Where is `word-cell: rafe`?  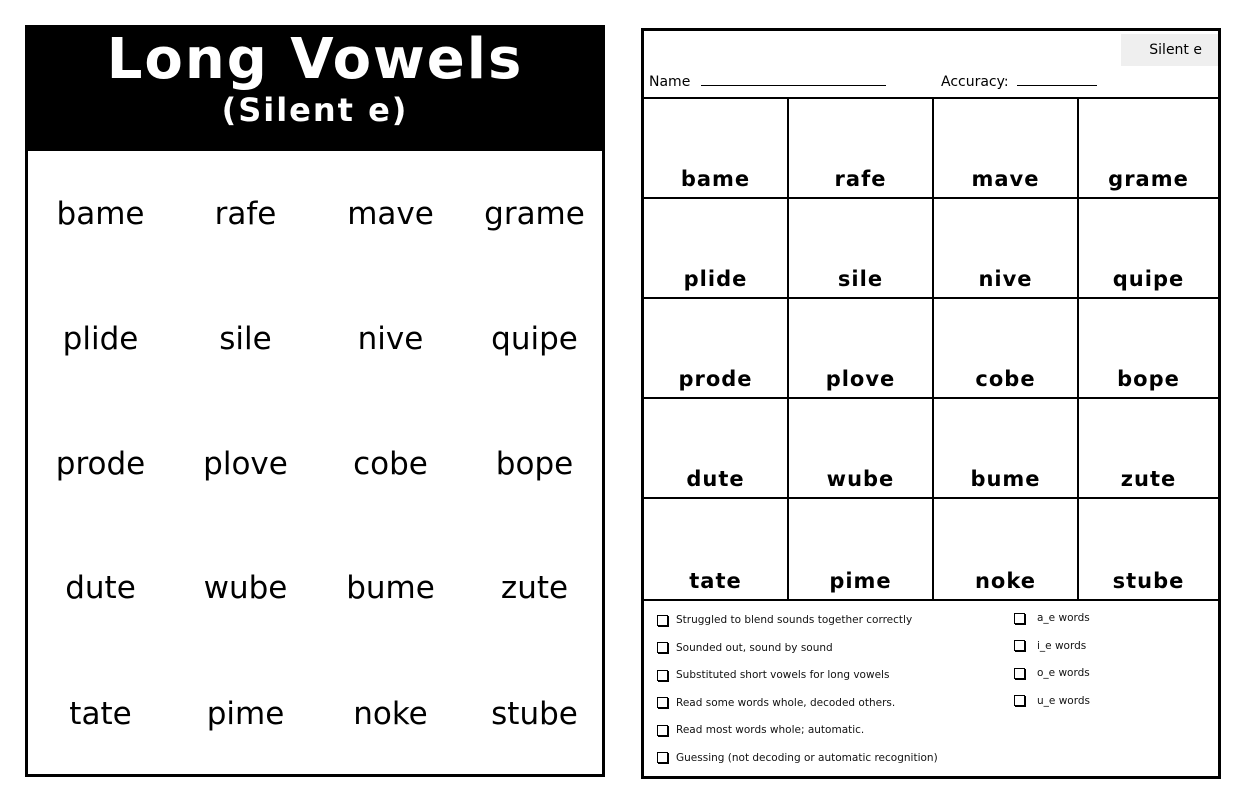 word-cell: rafe is located at coordinates (861, 148).